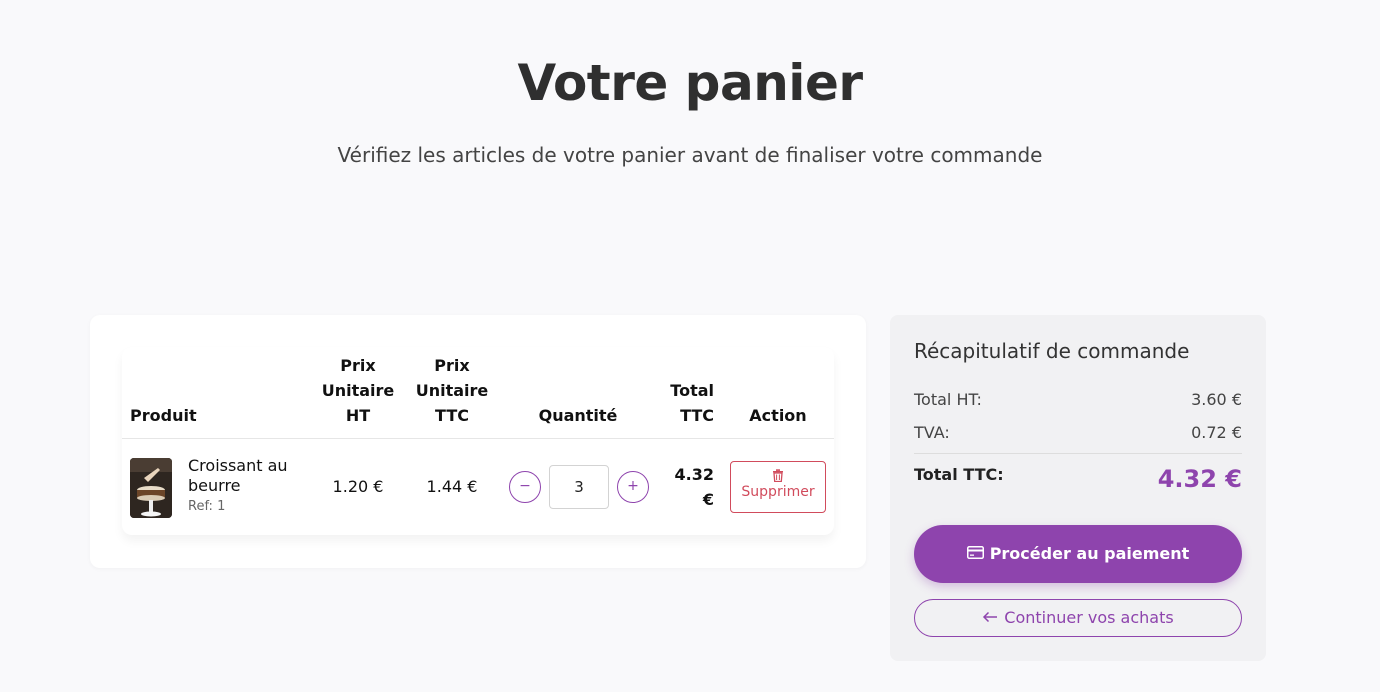  What do you see at coordinates (959, 474) in the screenshot?
I see `total-ttc-label: Total TTC:` at bounding box center [959, 474].